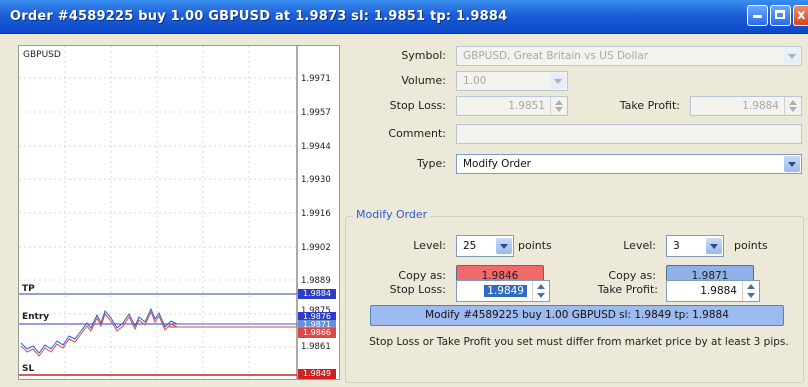  What do you see at coordinates (316, 147) in the screenshot?
I see `price-axis-label: 1.9944` at bounding box center [316, 147].